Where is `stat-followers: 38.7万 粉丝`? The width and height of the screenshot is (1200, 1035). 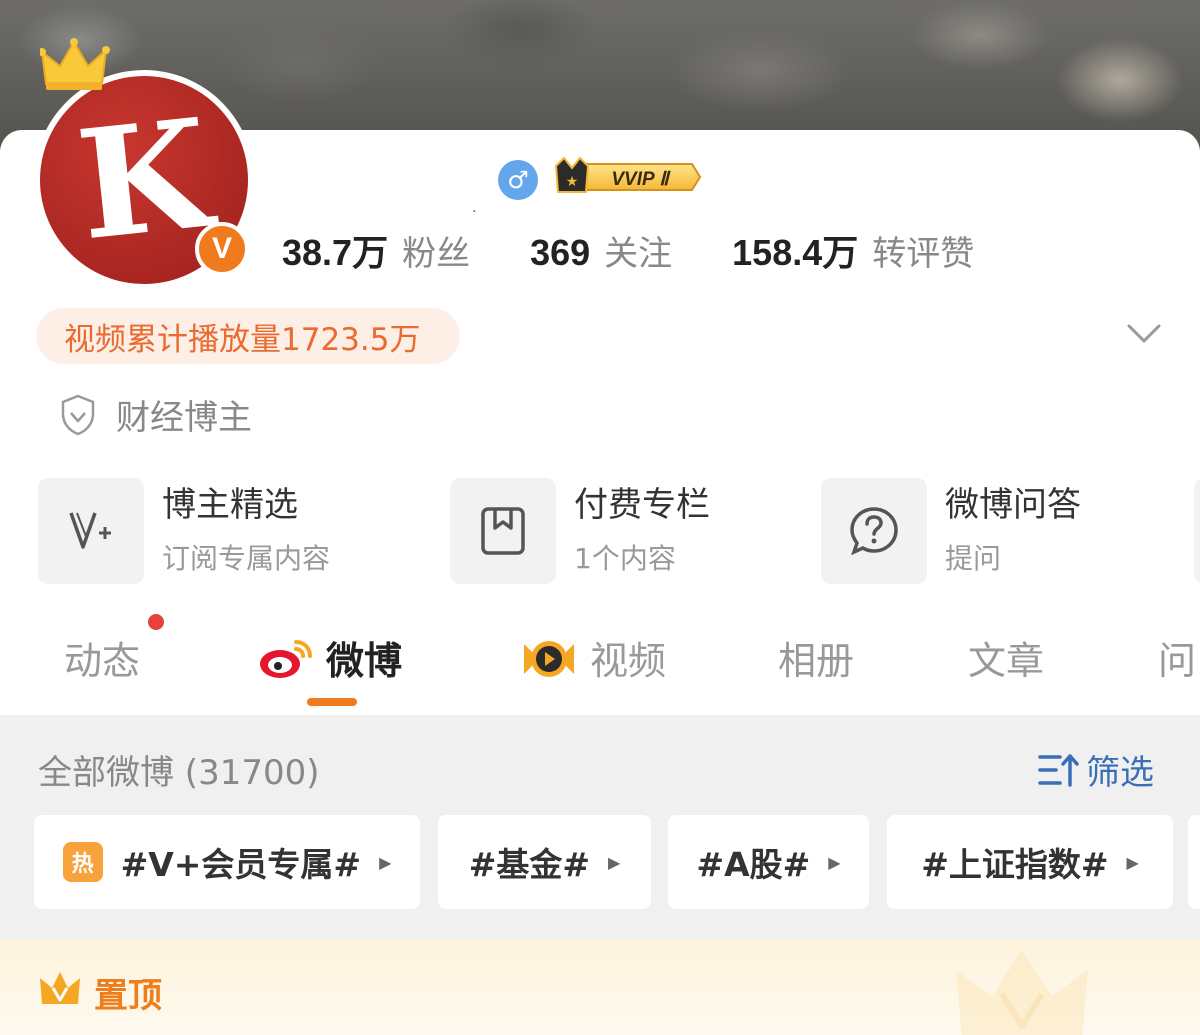 stat-followers: 38.7万 粉丝 is located at coordinates (376, 250).